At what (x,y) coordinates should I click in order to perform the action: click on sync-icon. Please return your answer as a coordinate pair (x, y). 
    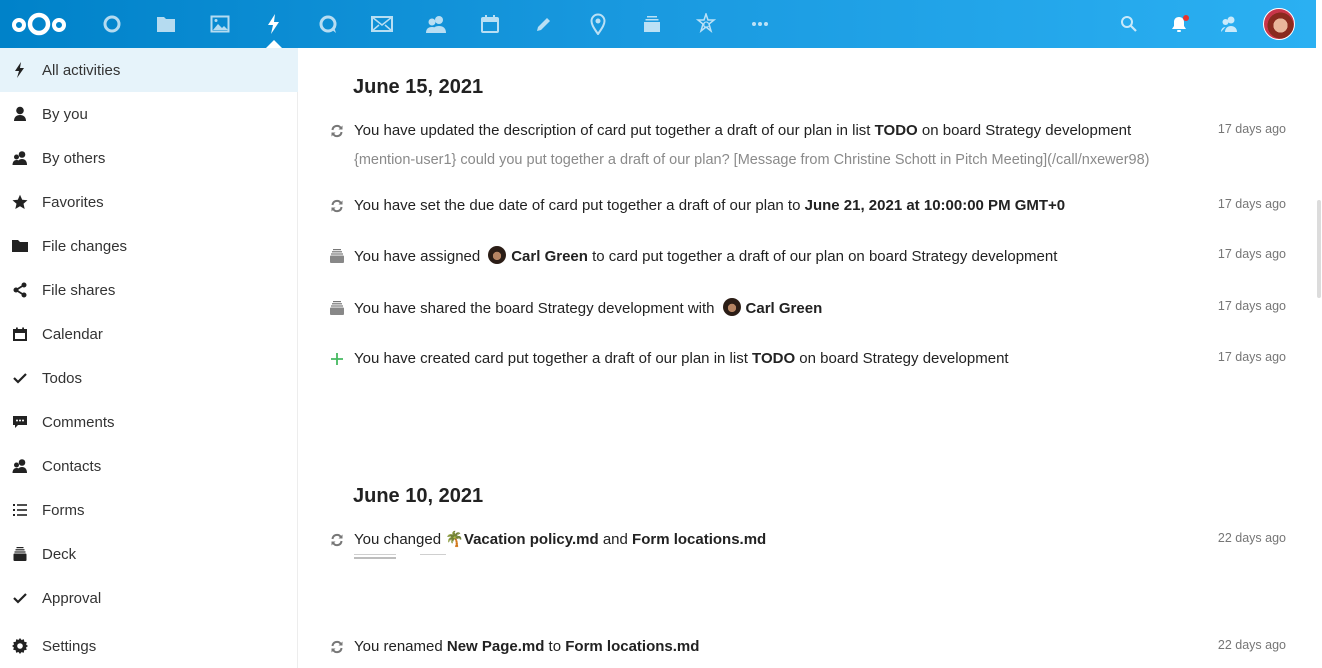
    Looking at the image, I should click on (337, 540).